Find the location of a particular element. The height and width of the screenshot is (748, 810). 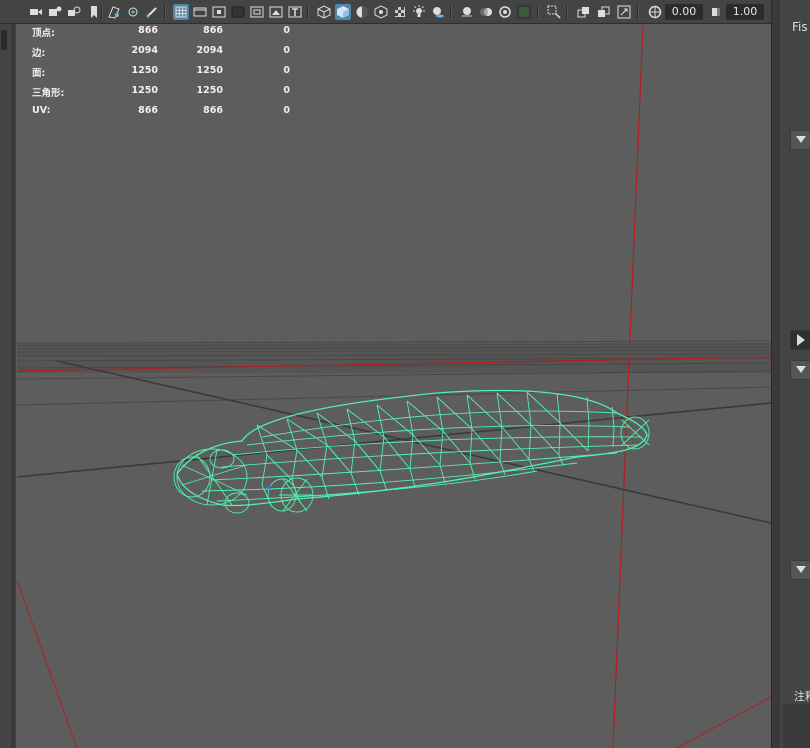

hud-row-triangles: 三角形: 1250 1250 0 is located at coordinates (162, 95).